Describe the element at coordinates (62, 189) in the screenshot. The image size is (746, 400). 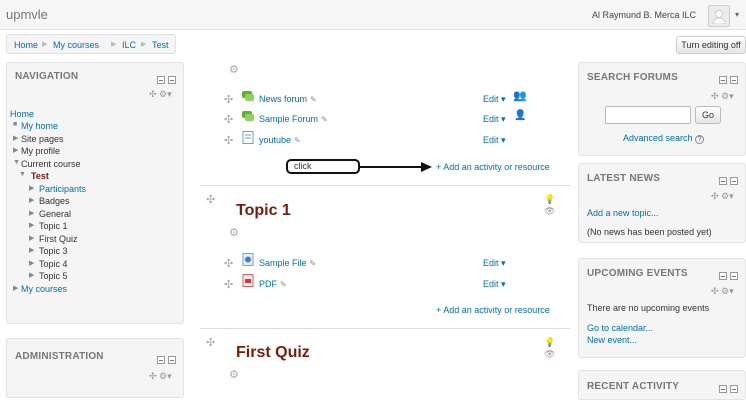
I see `nav-participants: Participants` at that location.